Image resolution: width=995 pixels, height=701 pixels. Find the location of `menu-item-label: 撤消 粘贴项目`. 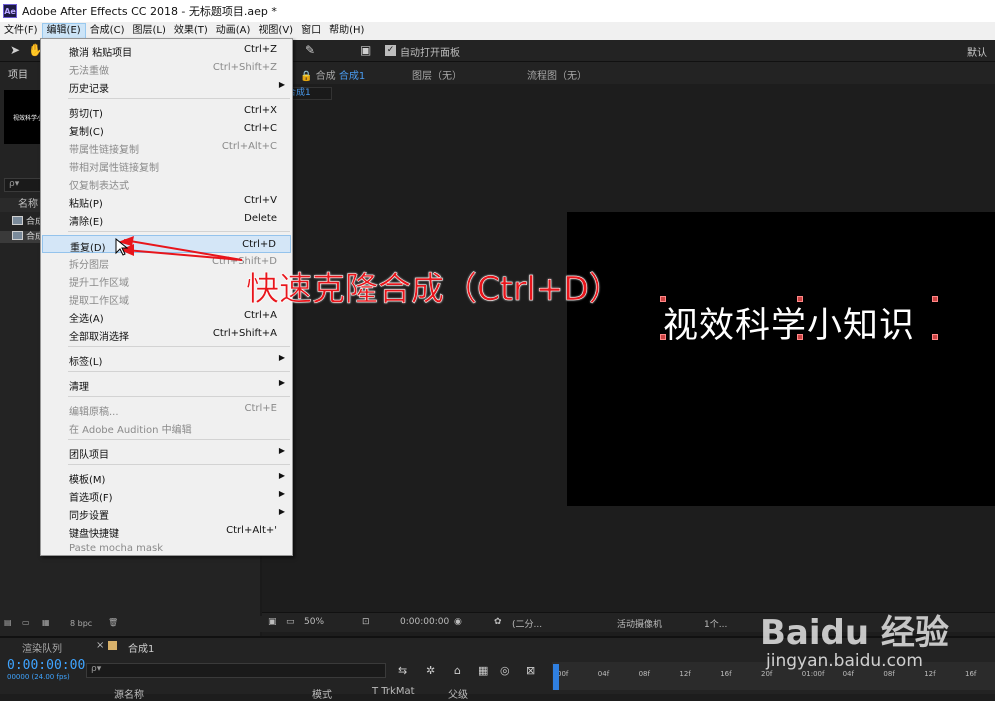

menu-item-label: 撤消 粘贴项目 is located at coordinates (101, 53).